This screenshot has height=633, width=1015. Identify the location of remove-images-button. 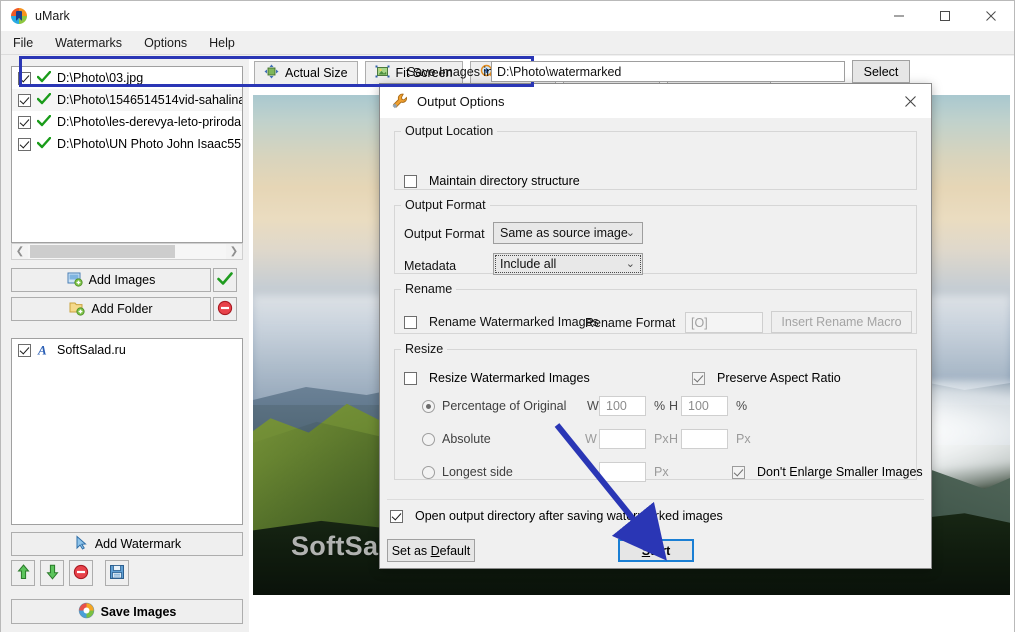
(225, 309).